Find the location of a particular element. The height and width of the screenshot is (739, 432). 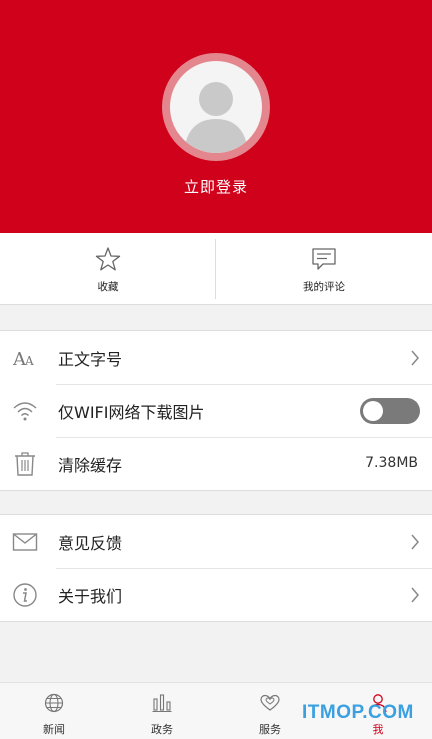

about-row: 关于我们 is located at coordinates (216, 594).